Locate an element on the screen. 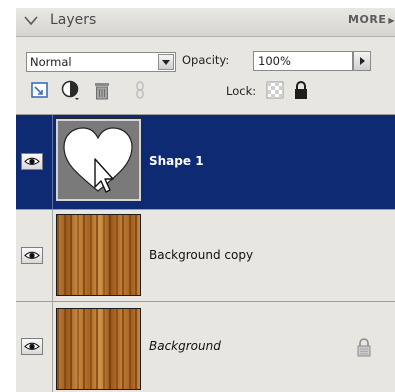 Image resolution: width=395 pixels, height=392 pixels. opacity-slider-button is located at coordinates (362, 61).